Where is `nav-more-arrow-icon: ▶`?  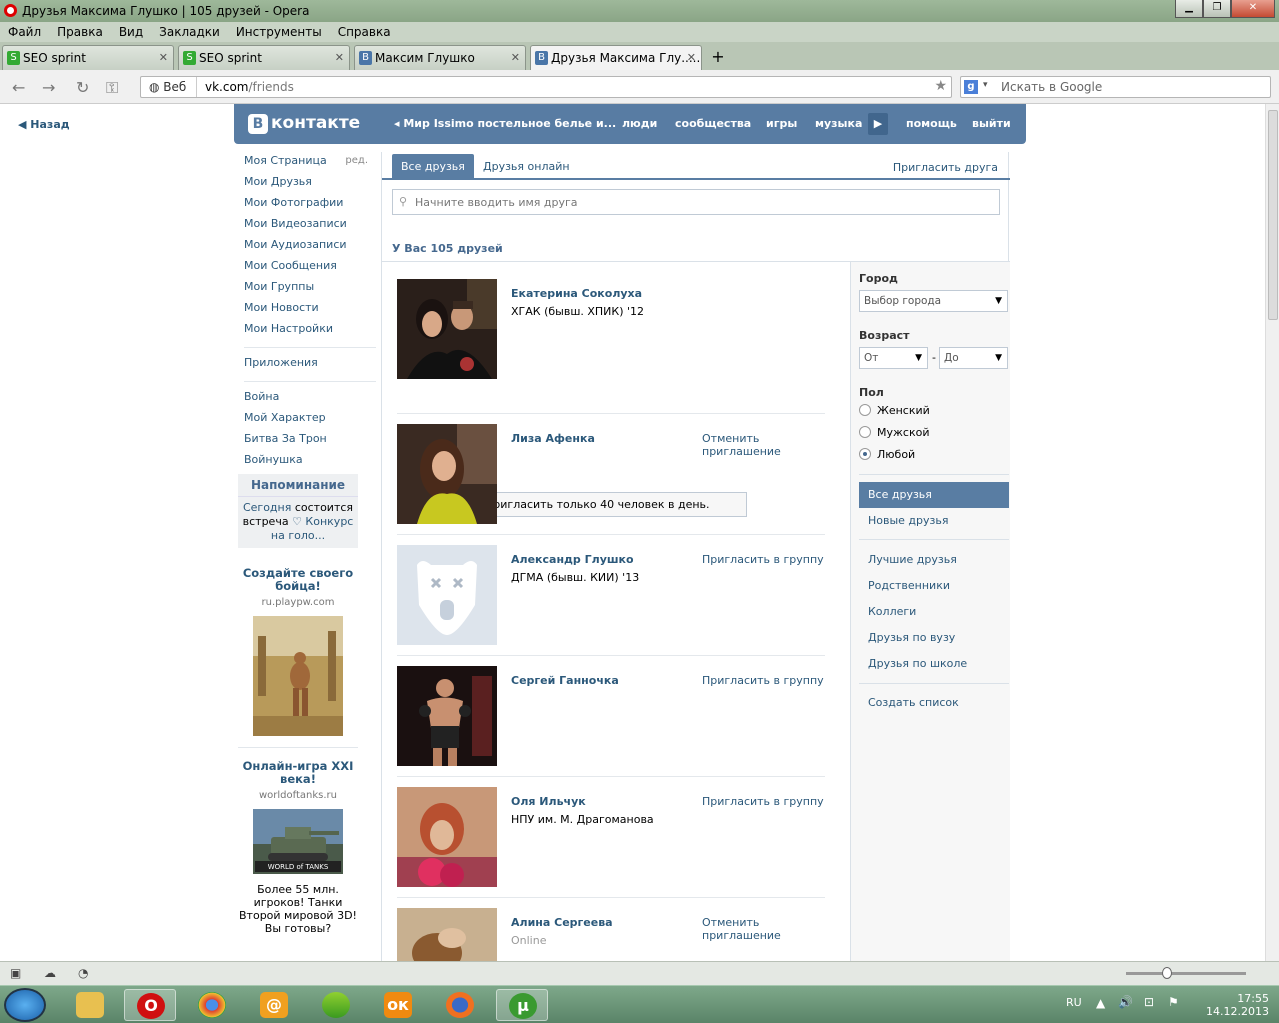 nav-more-arrow-icon: ▶ is located at coordinates (878, 124).